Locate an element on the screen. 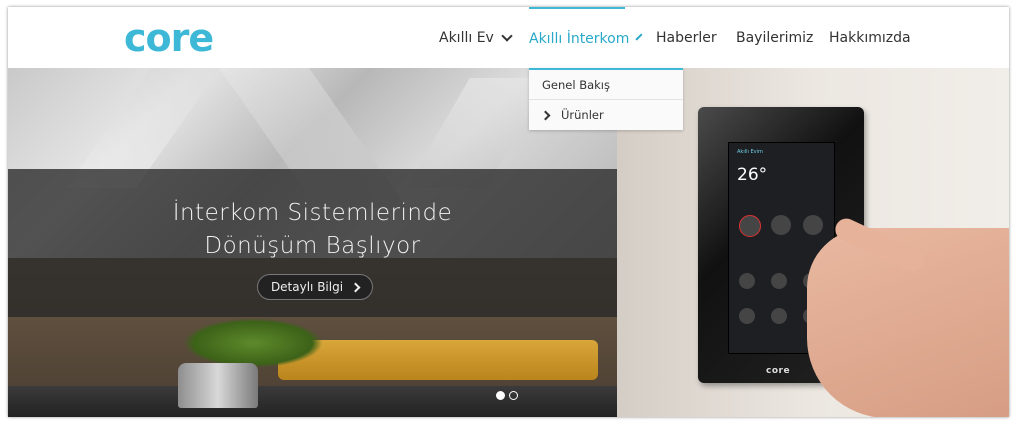  nav-label: Akıllı Ev is located at coordinates (466, 37).